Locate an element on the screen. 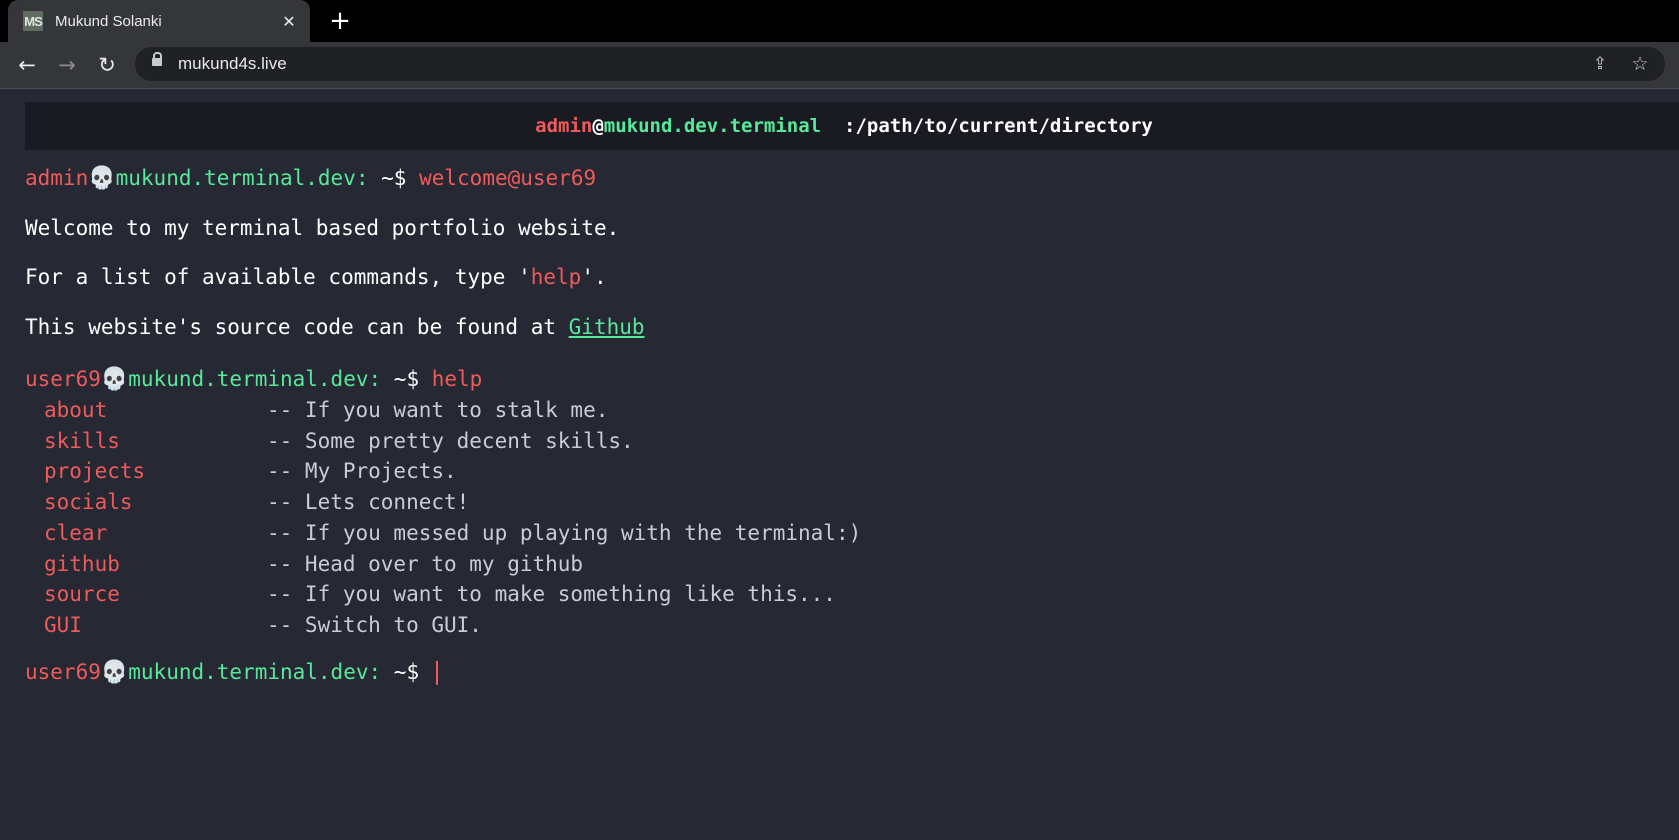  lock-icon is located at coordinates (157, 59).